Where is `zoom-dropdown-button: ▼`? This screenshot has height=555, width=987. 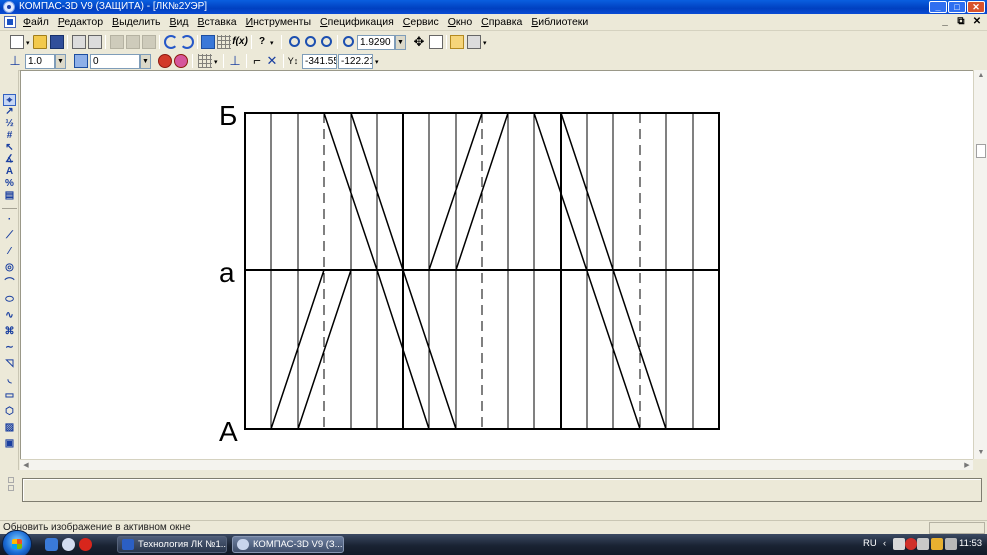 zoom-dropdown-button: ▼ is located at coordinates (400, 42).